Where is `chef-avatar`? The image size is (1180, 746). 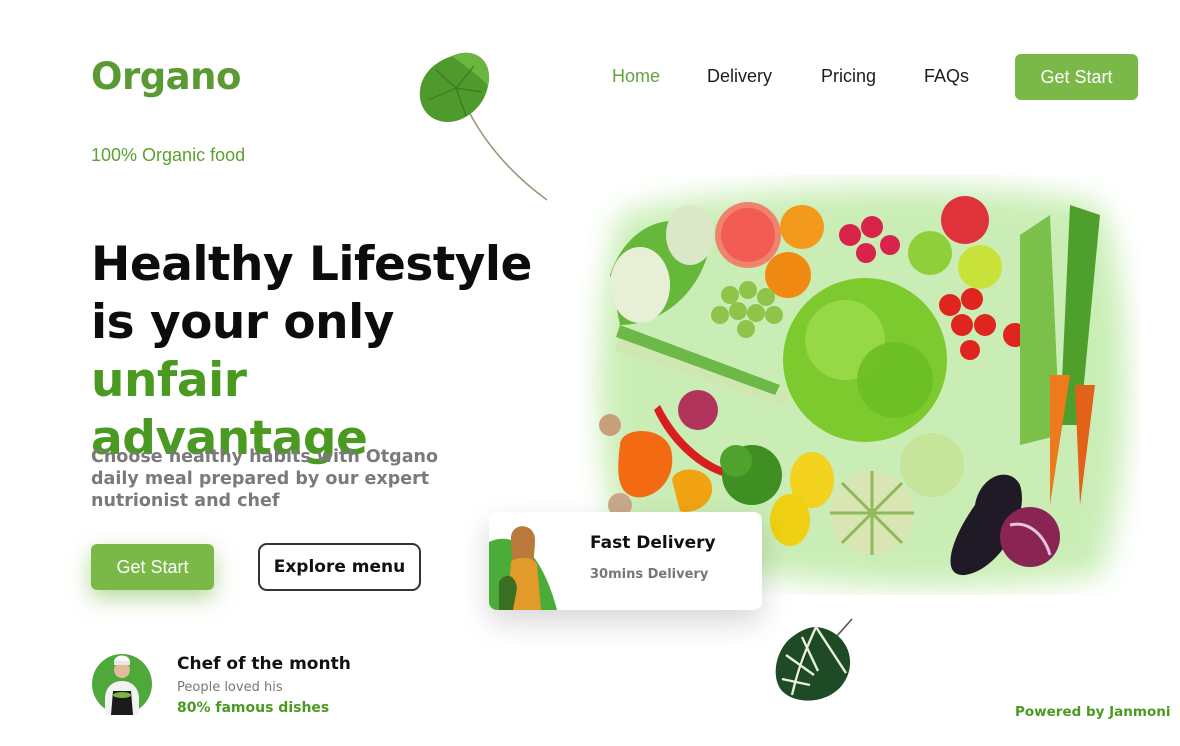 chef-avatar is located at coordinates (122, 684).